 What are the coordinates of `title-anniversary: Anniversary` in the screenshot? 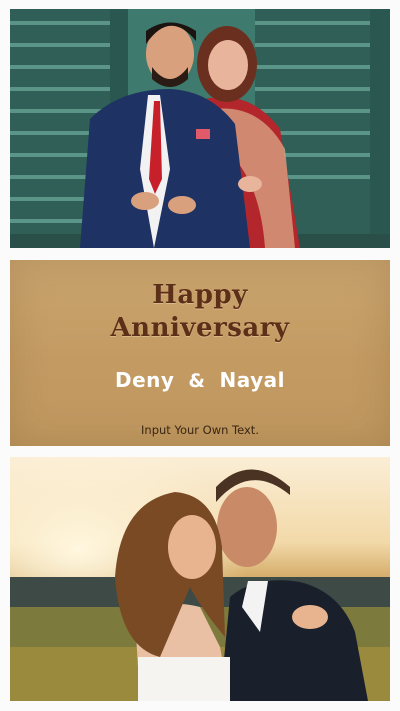 It's located at (200, 328).